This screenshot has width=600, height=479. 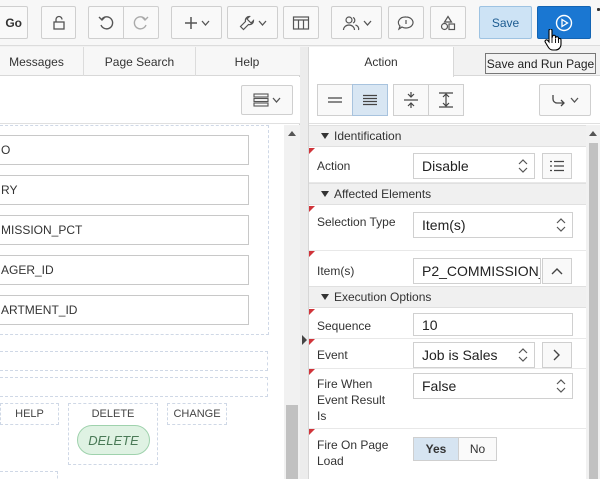 I want to click on collapse-all-button, so click(x=411, y=100).